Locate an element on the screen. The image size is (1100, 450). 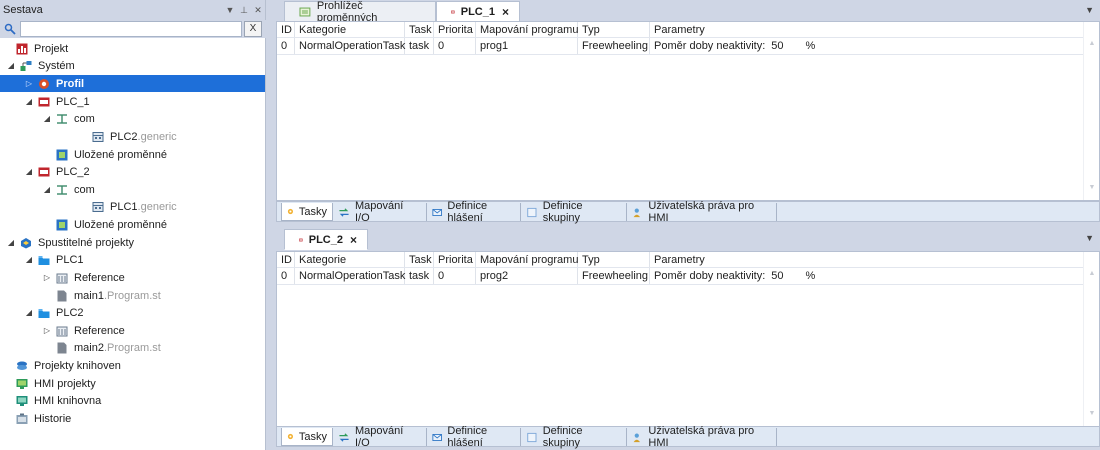
tree-item: ◢ PLC2 is located at coordinates (132, 312).